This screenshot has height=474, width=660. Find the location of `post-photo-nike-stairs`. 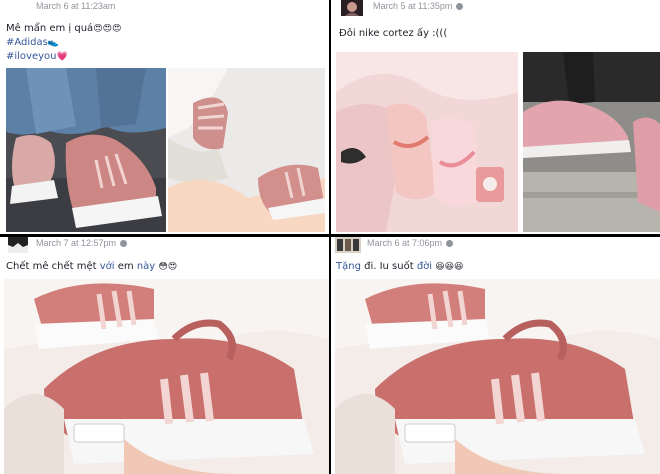

post-photo-nike-stairs is located at coordinates (591, 142).